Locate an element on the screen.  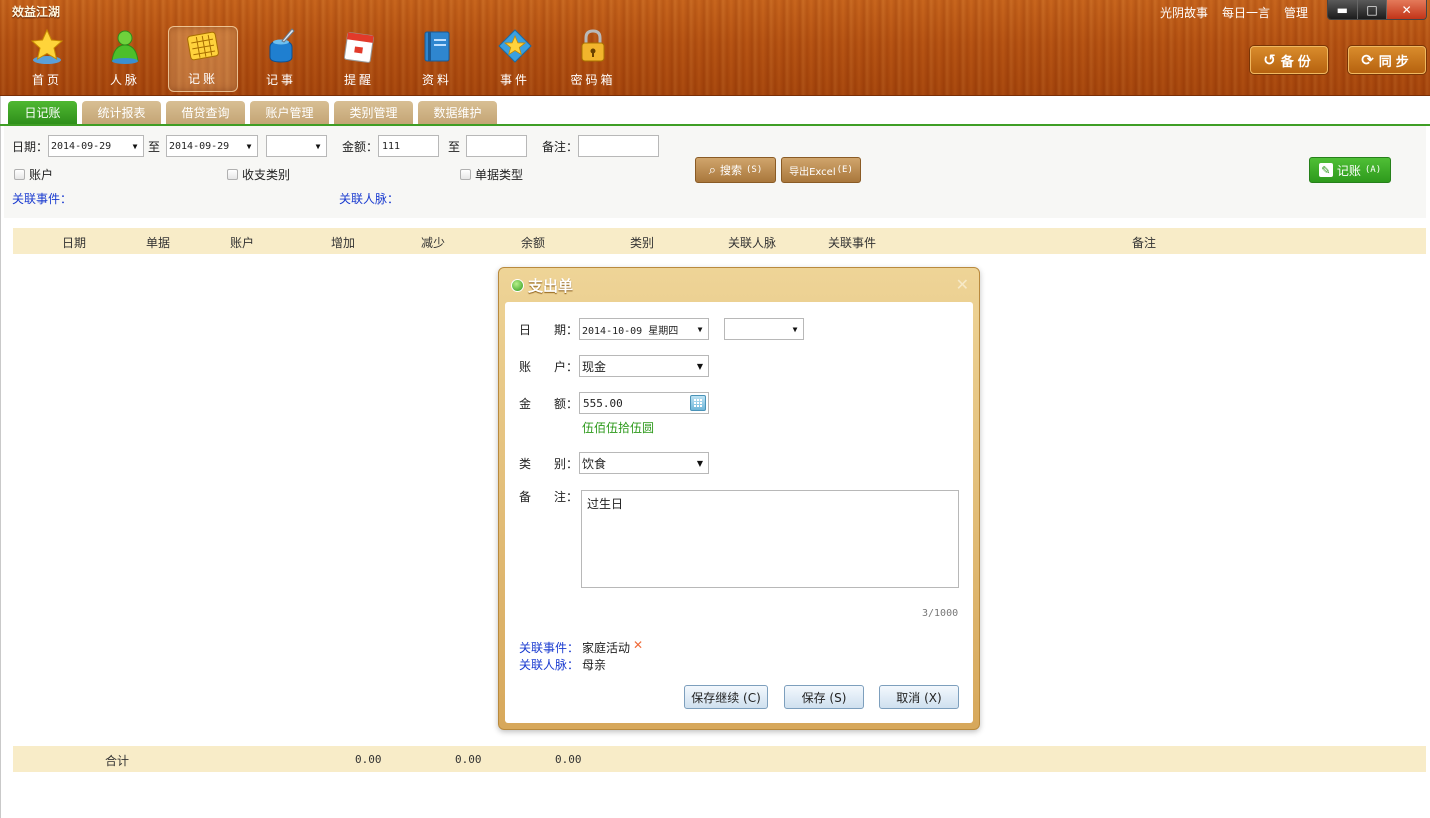
tab-data-maintenance: 数据维护 is located at coordinates (457, 112).